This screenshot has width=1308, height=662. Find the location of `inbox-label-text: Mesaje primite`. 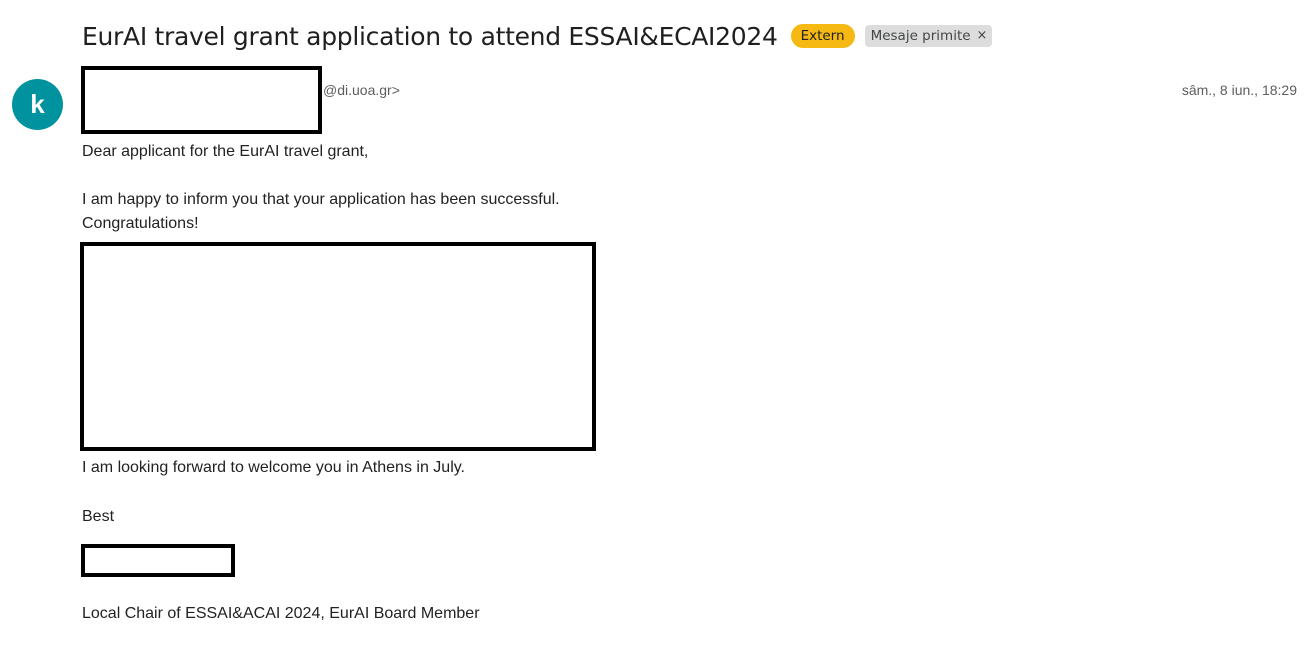

inbox-label-text: Mesaje primite is located at coordinates (920, 36).